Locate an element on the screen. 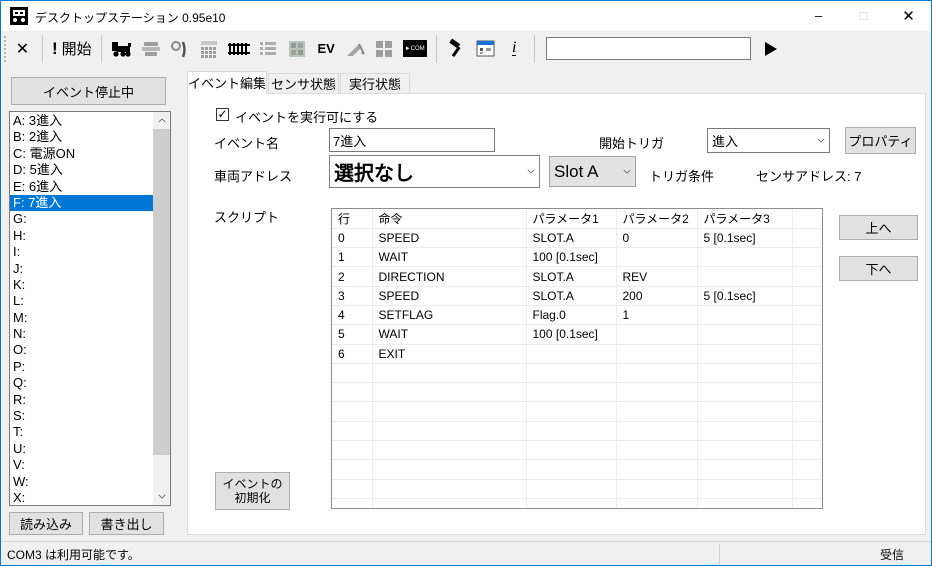 The width and height of the screenshot is (932, 566). list-item: Q: is located at coordinates (81, 383).